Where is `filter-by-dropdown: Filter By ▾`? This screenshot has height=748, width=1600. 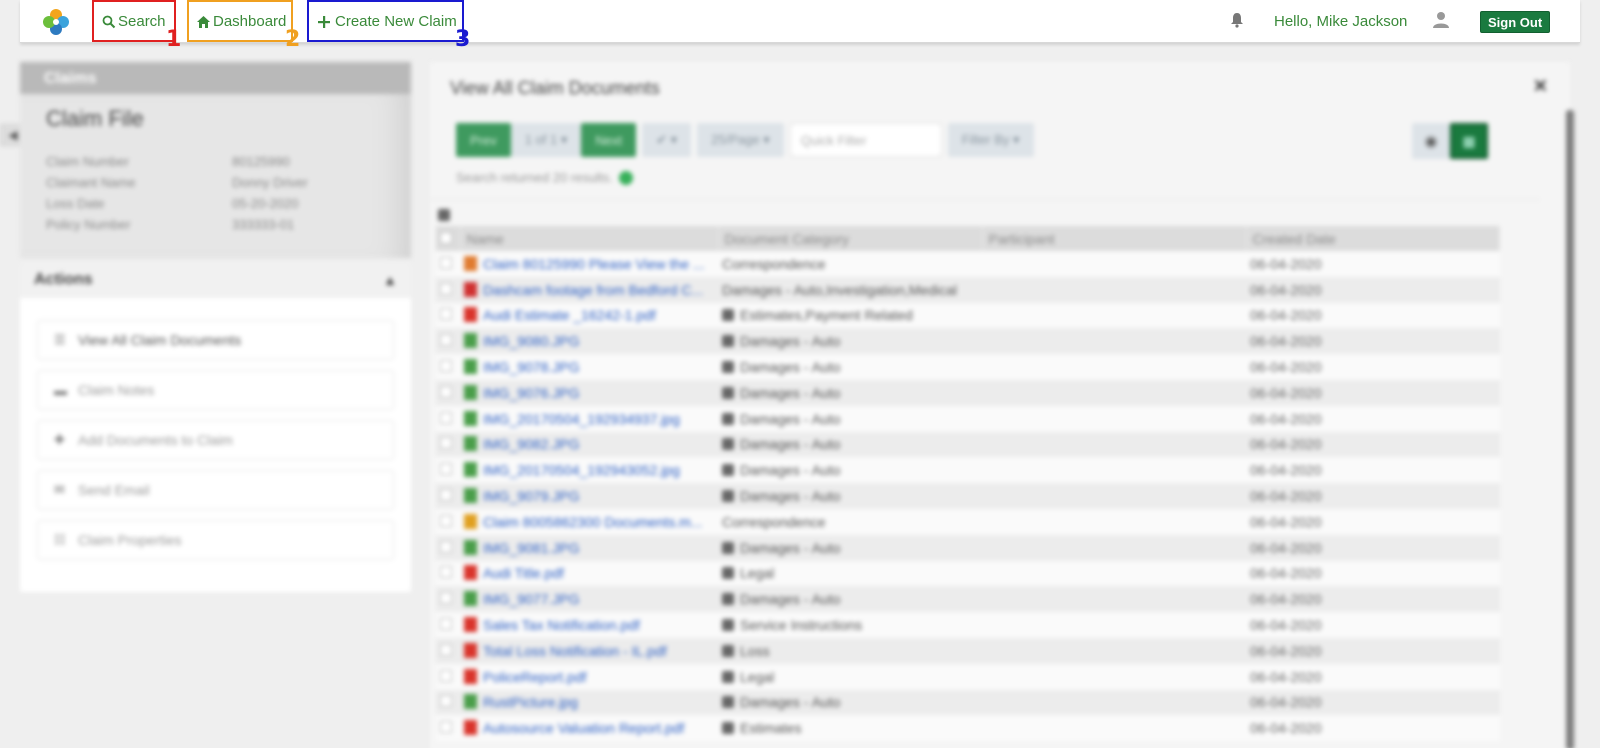
filter-by-dropdown: Filter By ▾ is located at coordinates (990, 140).